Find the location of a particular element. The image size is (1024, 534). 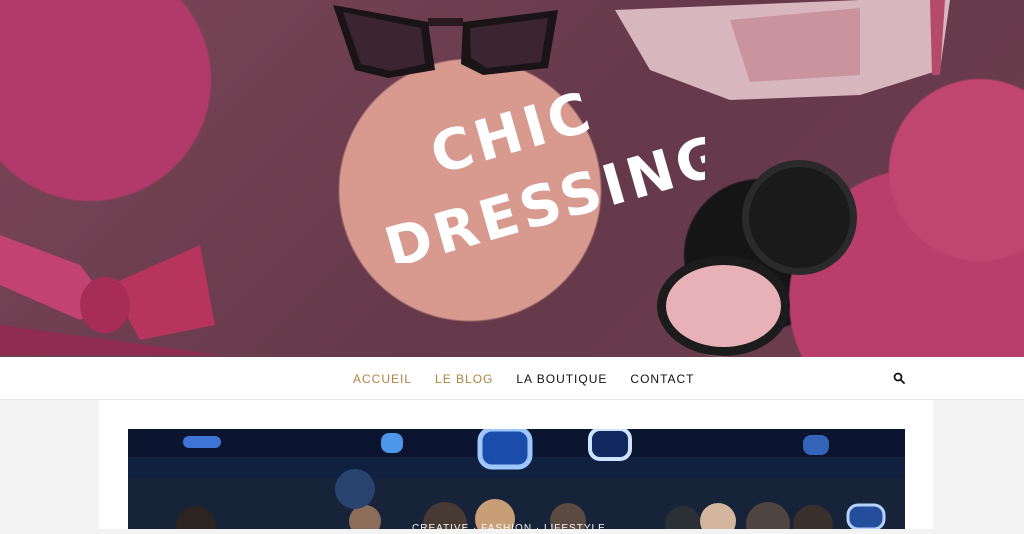

compact-mirror-image is located at coordinates (799, 217).